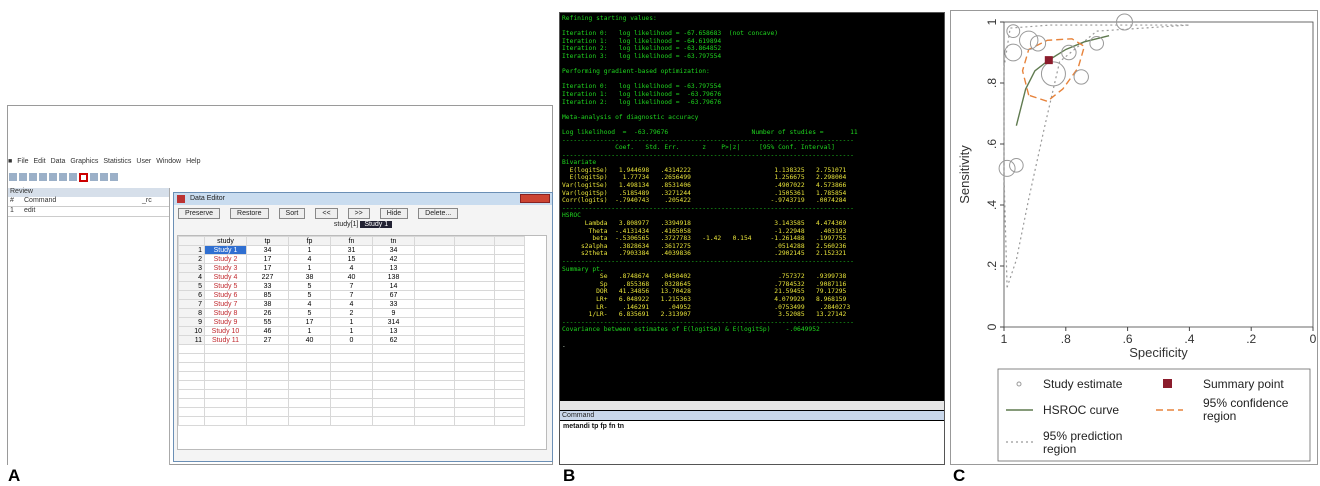 This screenshot has height=486, width=1320. What do you see at coordinates (33, 177) in the screenshot?
I see `print-icon` at bounding box center [33, 177].